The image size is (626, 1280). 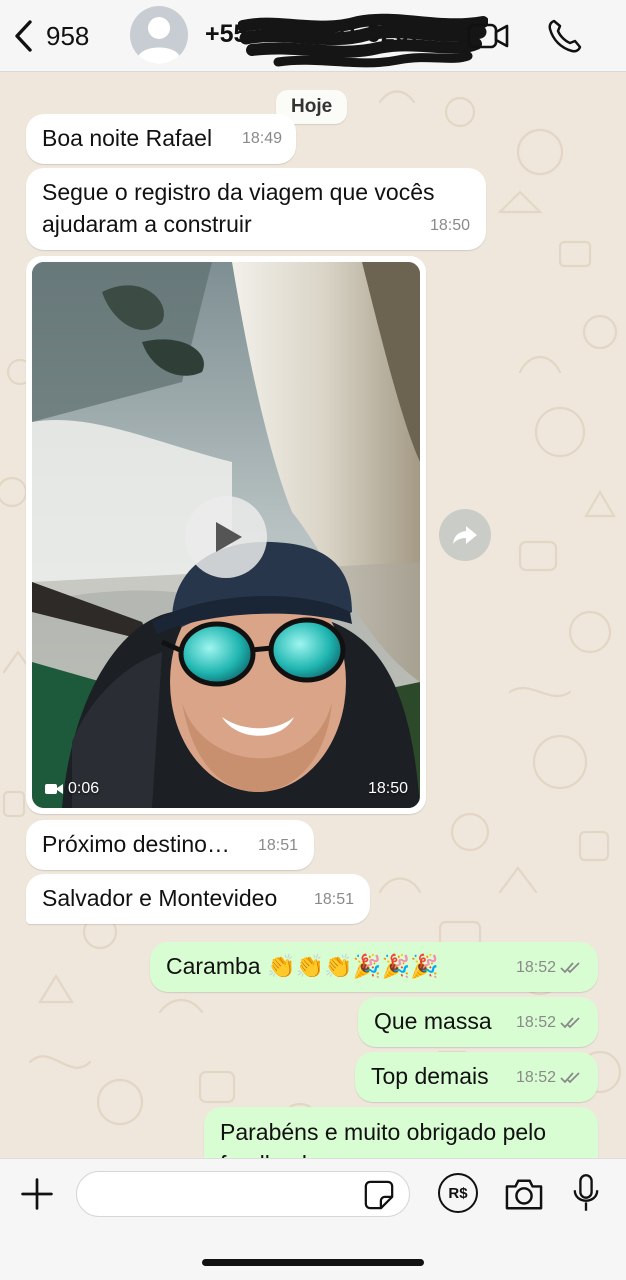 I want to click on message-text-line: ajudaram a construir, so click(x=147, y=224).